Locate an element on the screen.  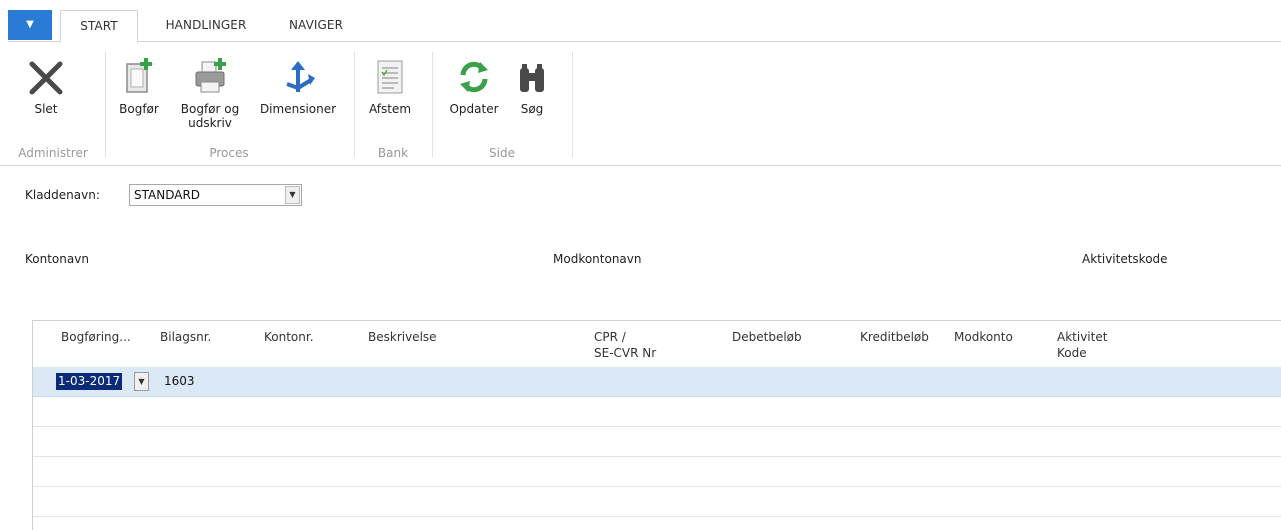
dimensions-label: Dimensioner is located at coordinates (298, 109).